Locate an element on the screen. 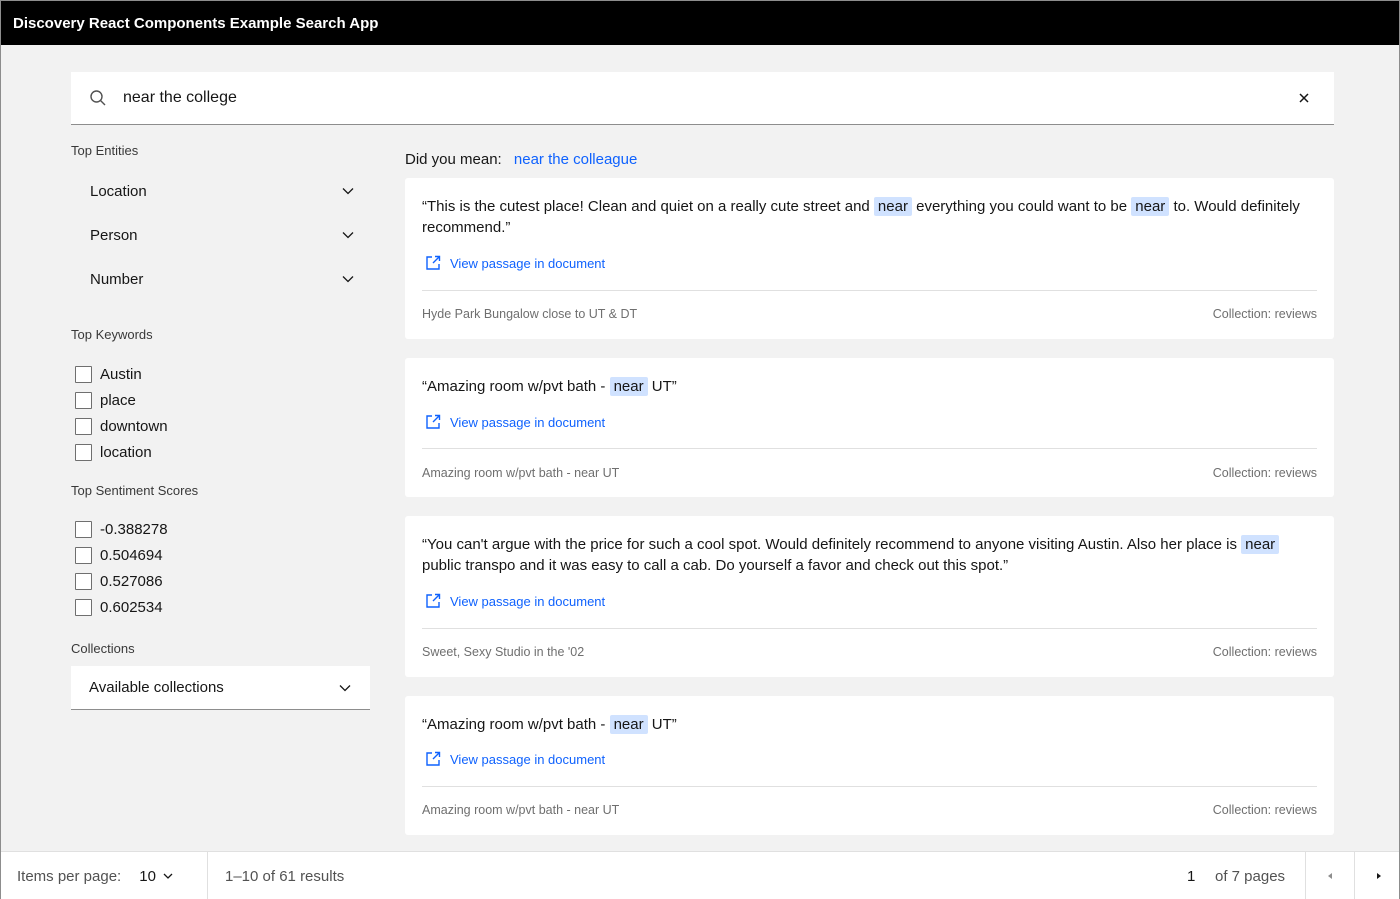 Image resolution: width=1400 pixels, height=899 pixels. keyword-checkbox-place: place is located at coordinates (105, 400).